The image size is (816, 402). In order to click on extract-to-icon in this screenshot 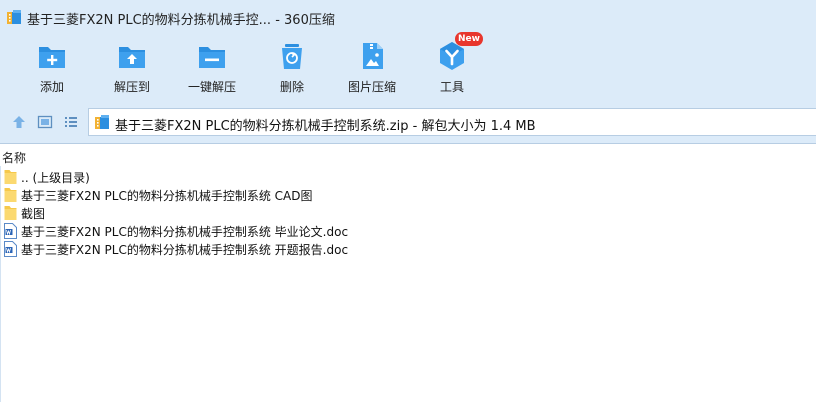, I will do `click(132, 57)`.